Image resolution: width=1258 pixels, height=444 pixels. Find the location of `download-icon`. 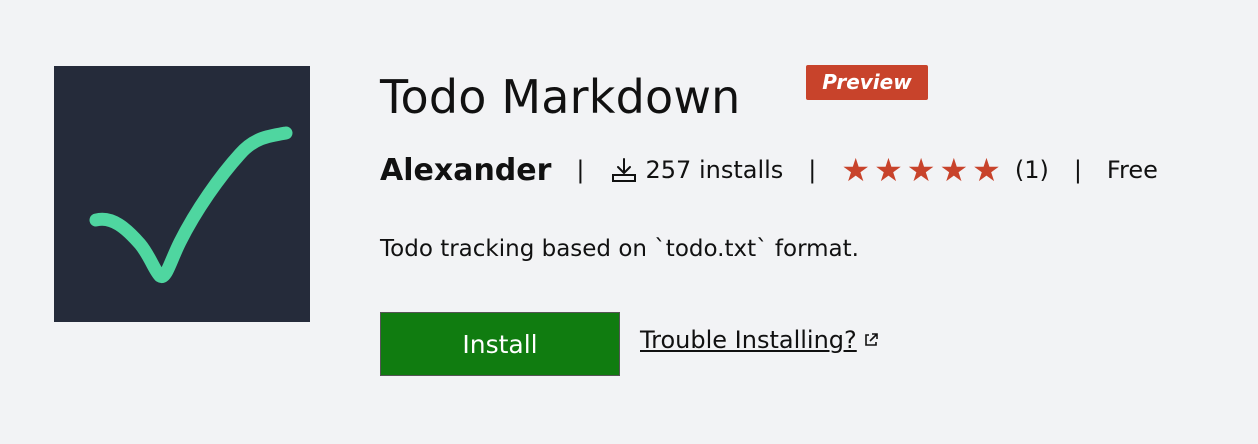

download-icon is located at coordinates (623, 170).